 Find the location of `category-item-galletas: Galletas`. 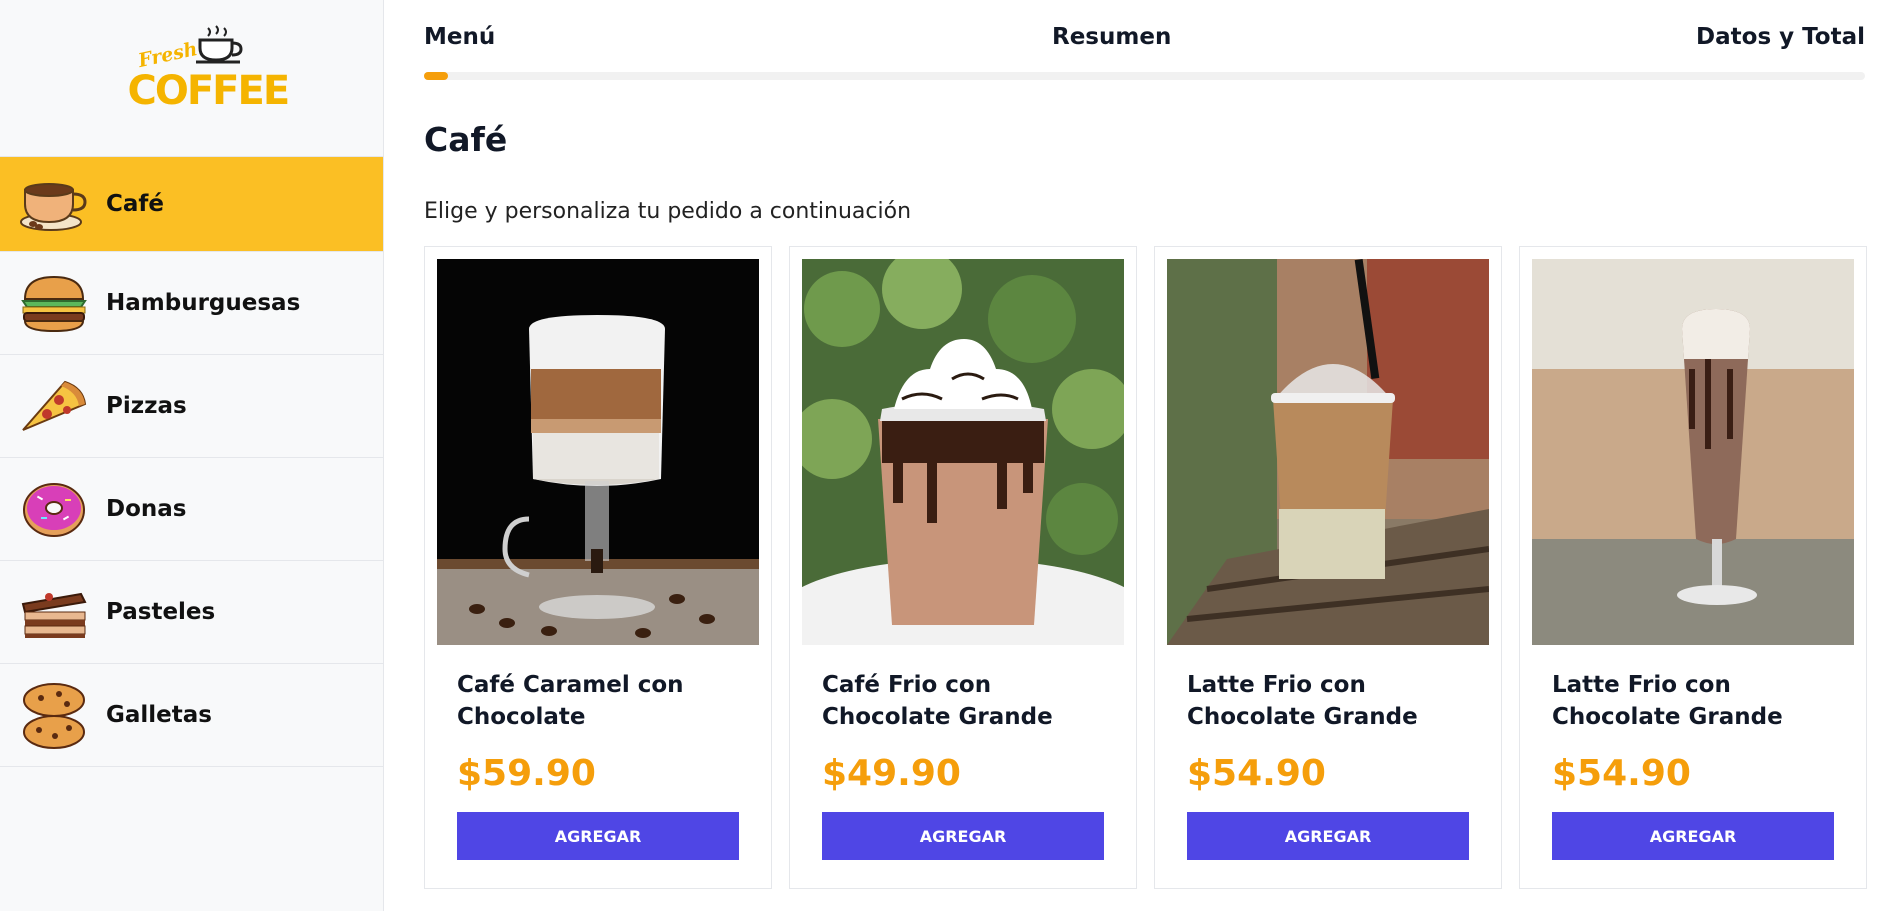

category-item-galletas: Galletas is located at coordinates (191, 715).